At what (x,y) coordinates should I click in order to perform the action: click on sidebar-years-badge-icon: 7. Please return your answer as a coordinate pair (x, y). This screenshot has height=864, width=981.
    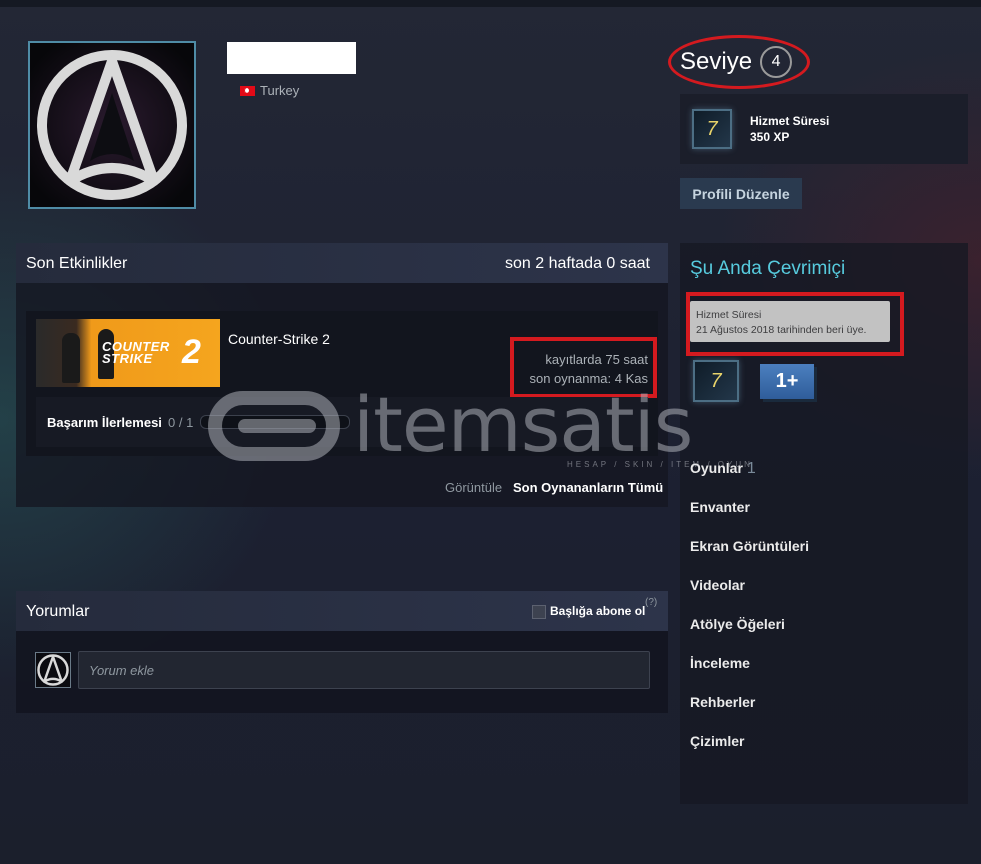
    Looking at the image, I should click on (716, 381).